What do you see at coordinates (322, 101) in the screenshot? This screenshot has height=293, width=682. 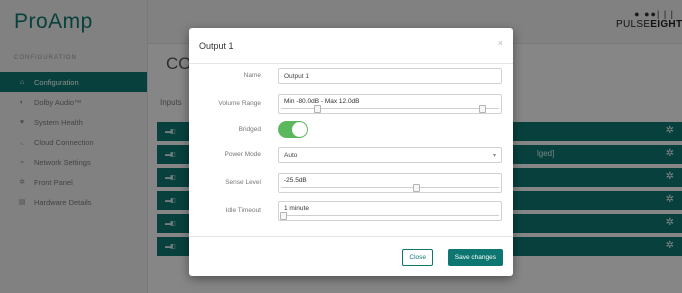 I see `volume-range-value: Min -80.0dB - Max 12.0dB` at bounding box center [322, 101].